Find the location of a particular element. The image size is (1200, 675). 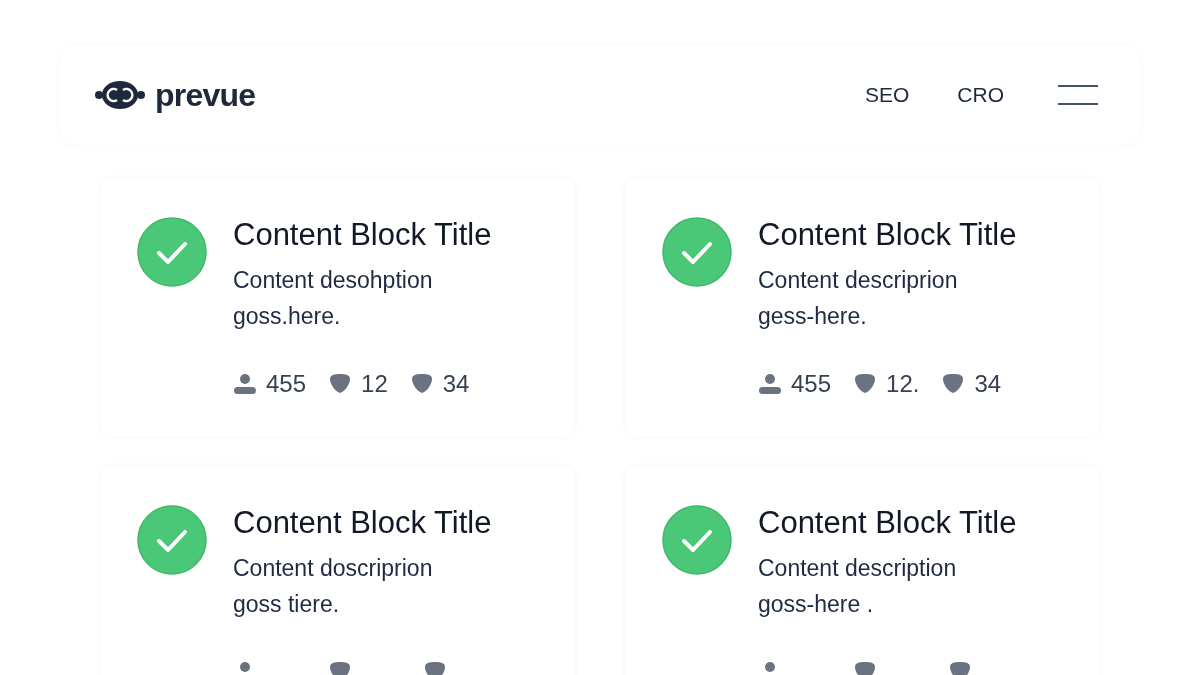

card-description: Content desohption goss.here. is located at coordinates (333, 298).